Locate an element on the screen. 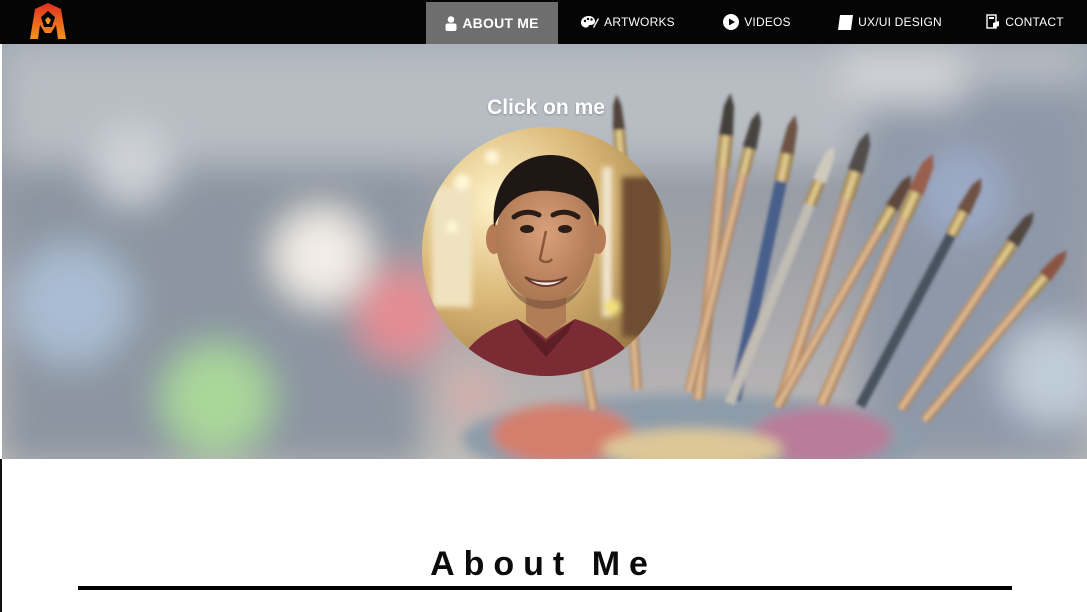 The image size is (1087, 612). nav-item-contact: CONTACT is located at coordinates (1025, 22).